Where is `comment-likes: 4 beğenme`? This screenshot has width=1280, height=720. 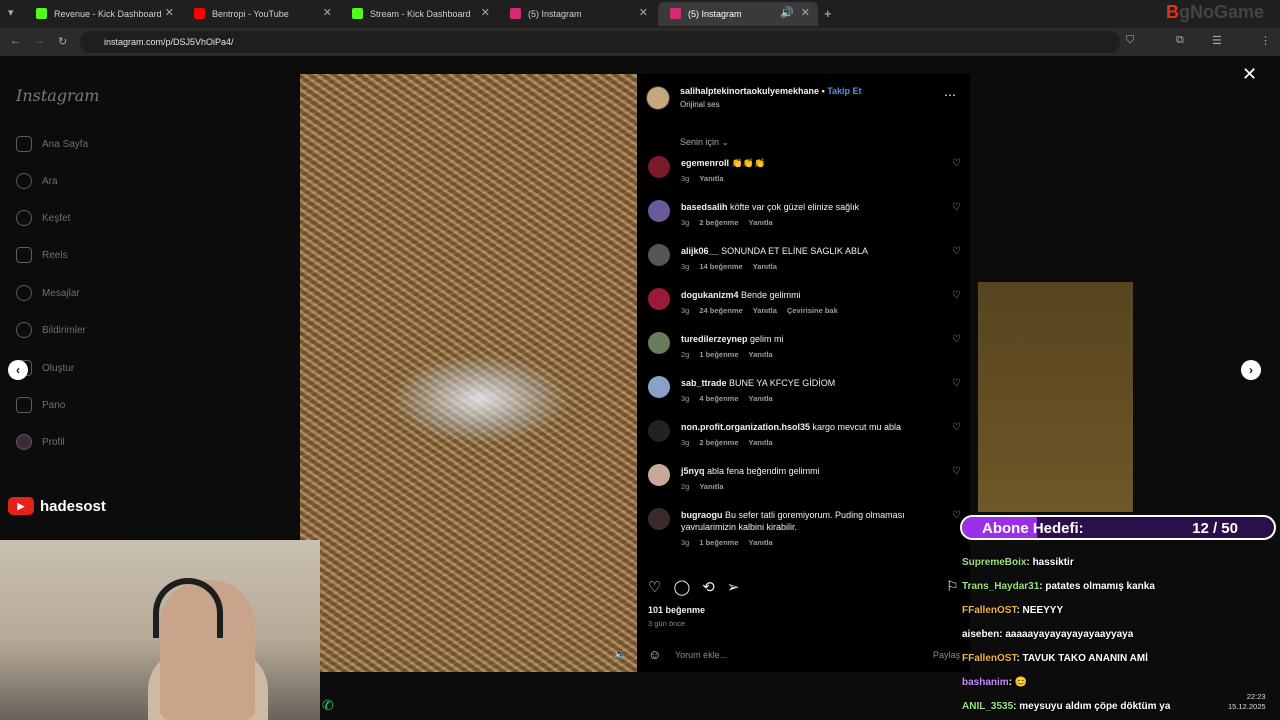 comment-likes: 4 beğenme is located at coordinates (718, 398).